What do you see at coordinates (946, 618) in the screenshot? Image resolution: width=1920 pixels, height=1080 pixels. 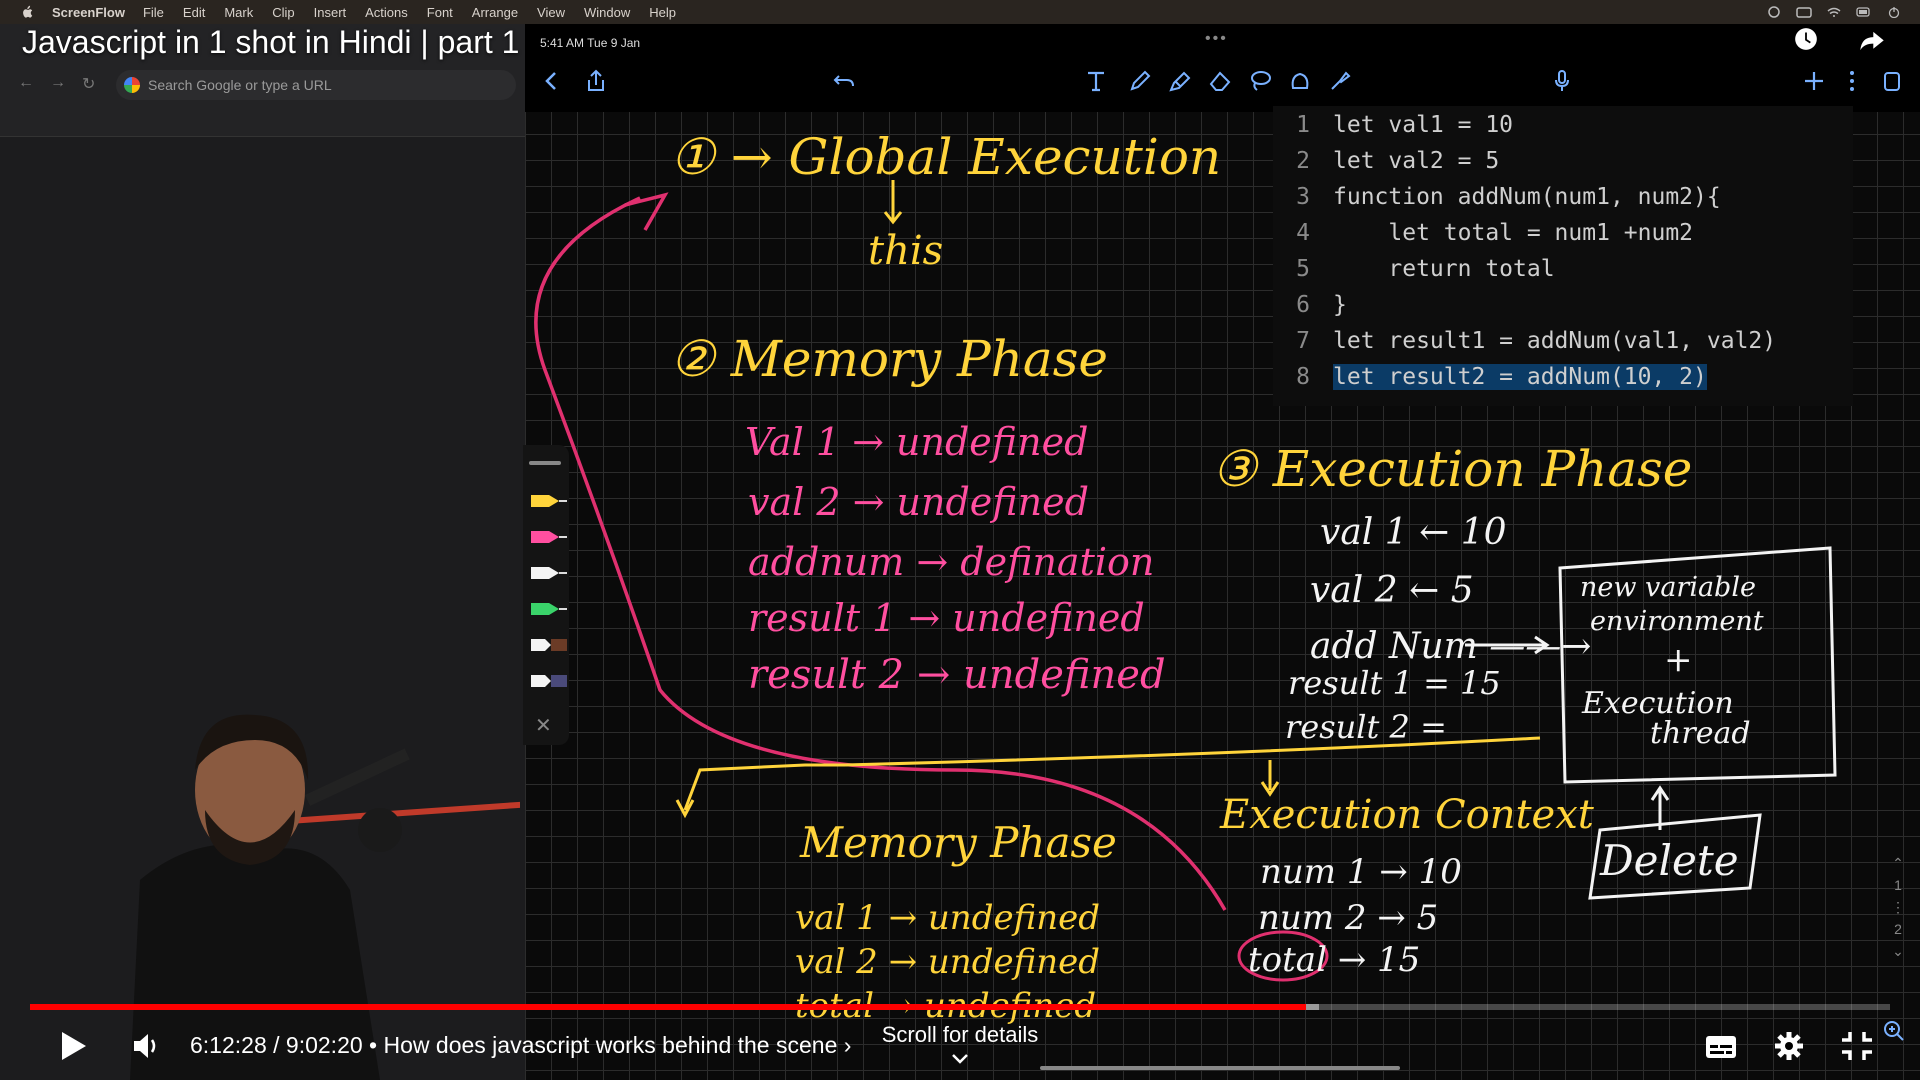 I see `memory-entry: result 1 → undefined` at bounding box center [946, 618].